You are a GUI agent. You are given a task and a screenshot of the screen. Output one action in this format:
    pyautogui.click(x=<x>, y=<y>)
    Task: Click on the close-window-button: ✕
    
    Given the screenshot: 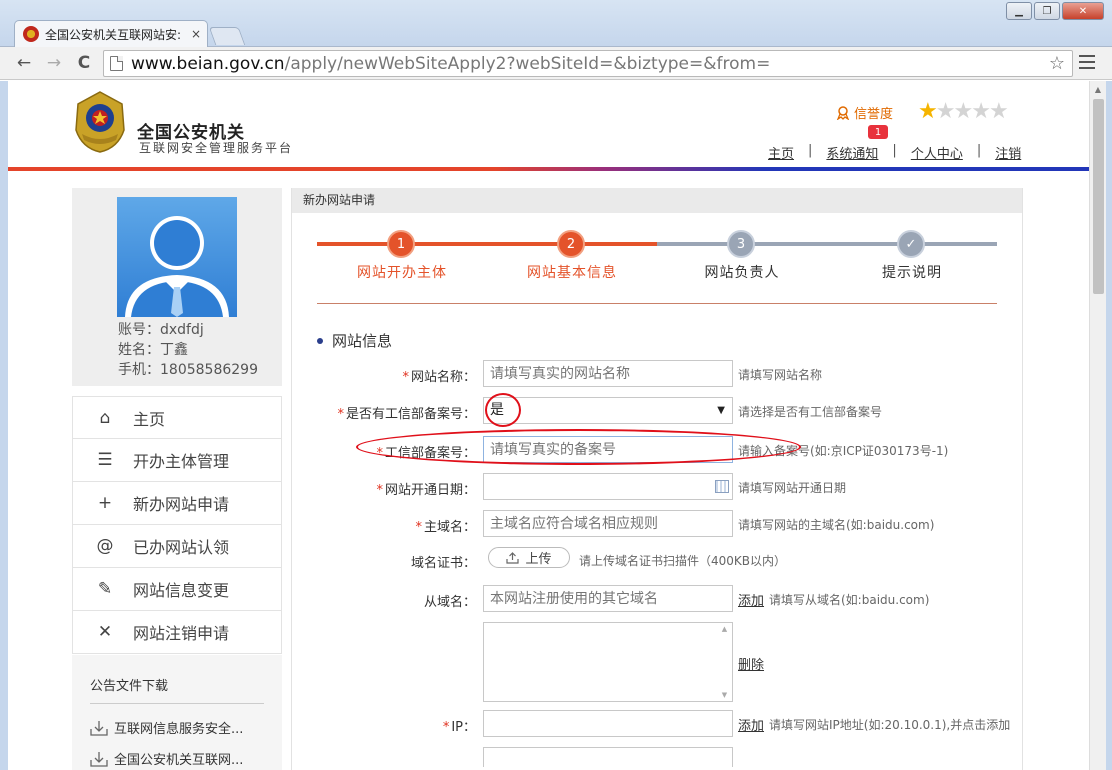 What is the action you would take?
    pyautogui.click(x=1083, y=11)
    